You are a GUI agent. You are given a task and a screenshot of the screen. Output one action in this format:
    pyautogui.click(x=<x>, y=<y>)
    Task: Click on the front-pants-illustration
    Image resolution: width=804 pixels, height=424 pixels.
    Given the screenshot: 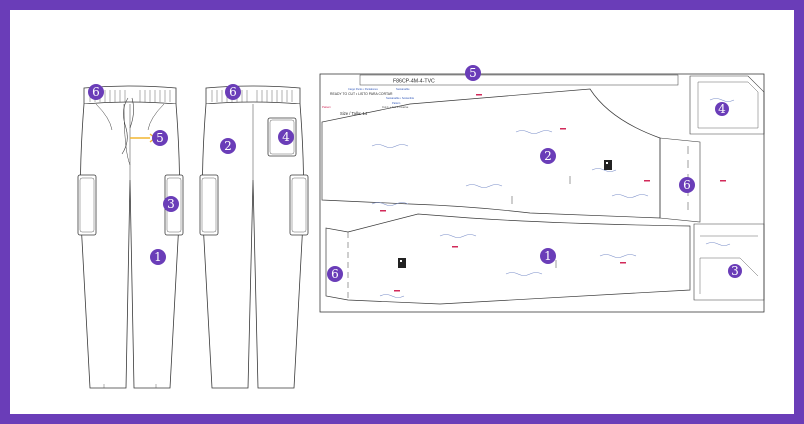 What is the action you would take?
    pyautogui.click(x=130, y=237)
    